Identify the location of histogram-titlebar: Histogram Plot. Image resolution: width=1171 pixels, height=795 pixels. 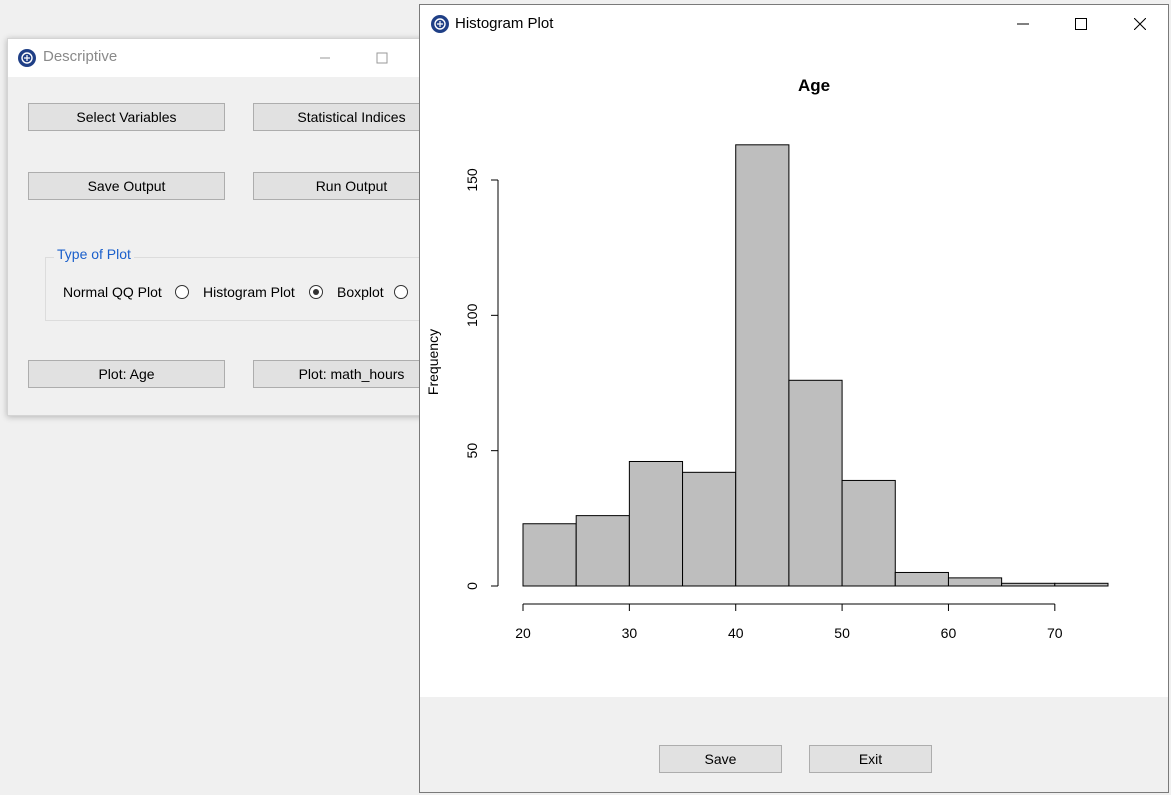
(794, 24).